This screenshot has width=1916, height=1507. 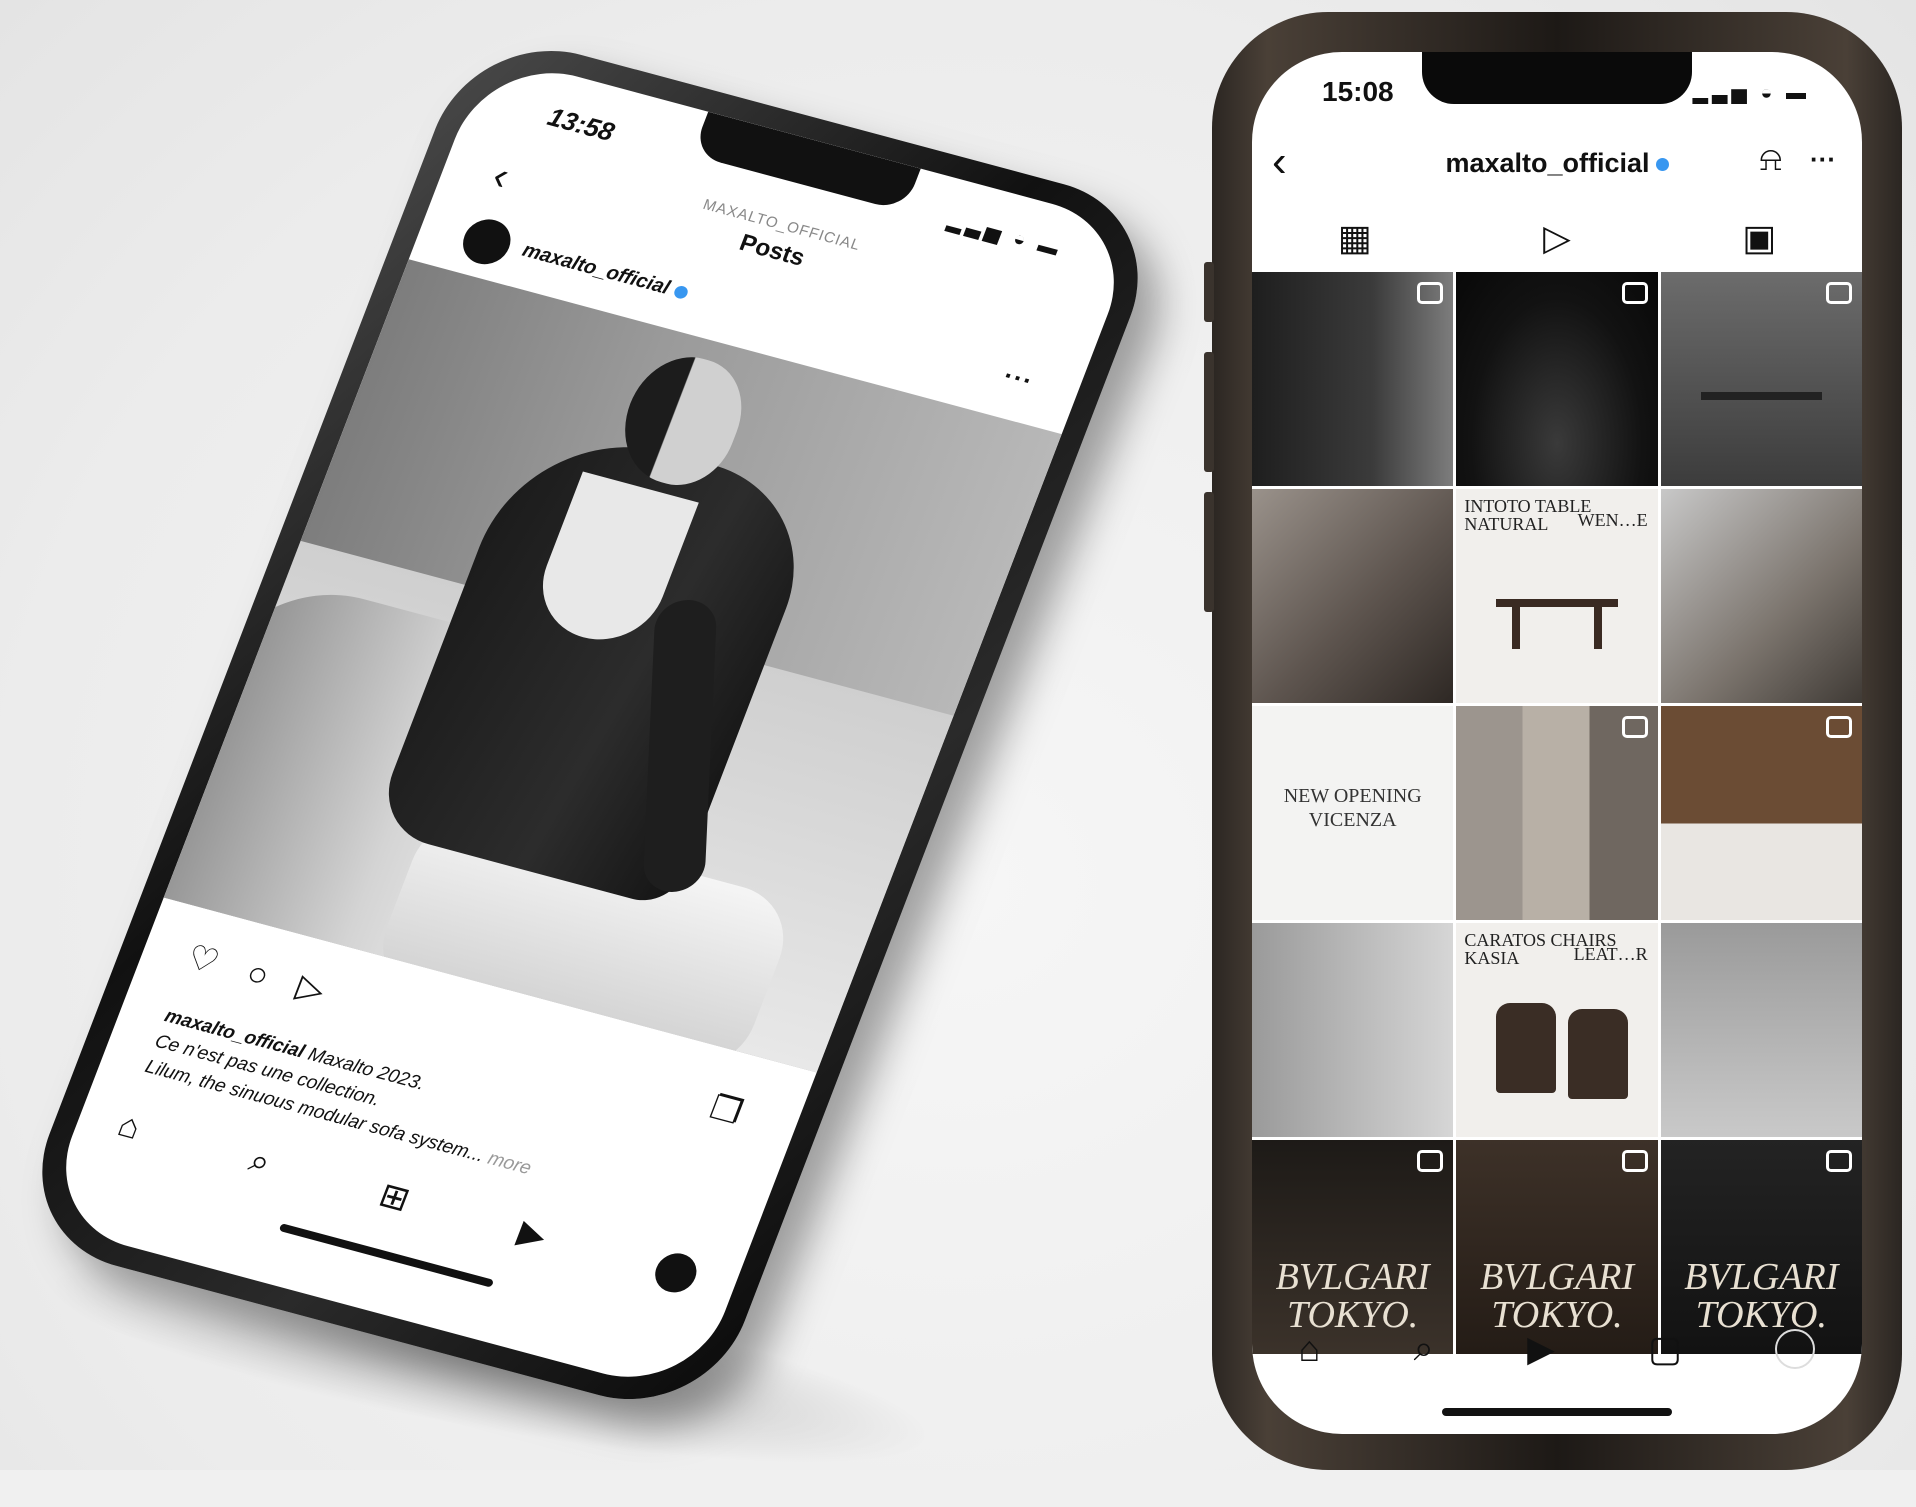 What do you see at coordinates (1557, 1348) in the screenshot?
I see `bottom-nav: ⌂ ⌕ ▶ ▢` at bounding box center [1557, 1348].